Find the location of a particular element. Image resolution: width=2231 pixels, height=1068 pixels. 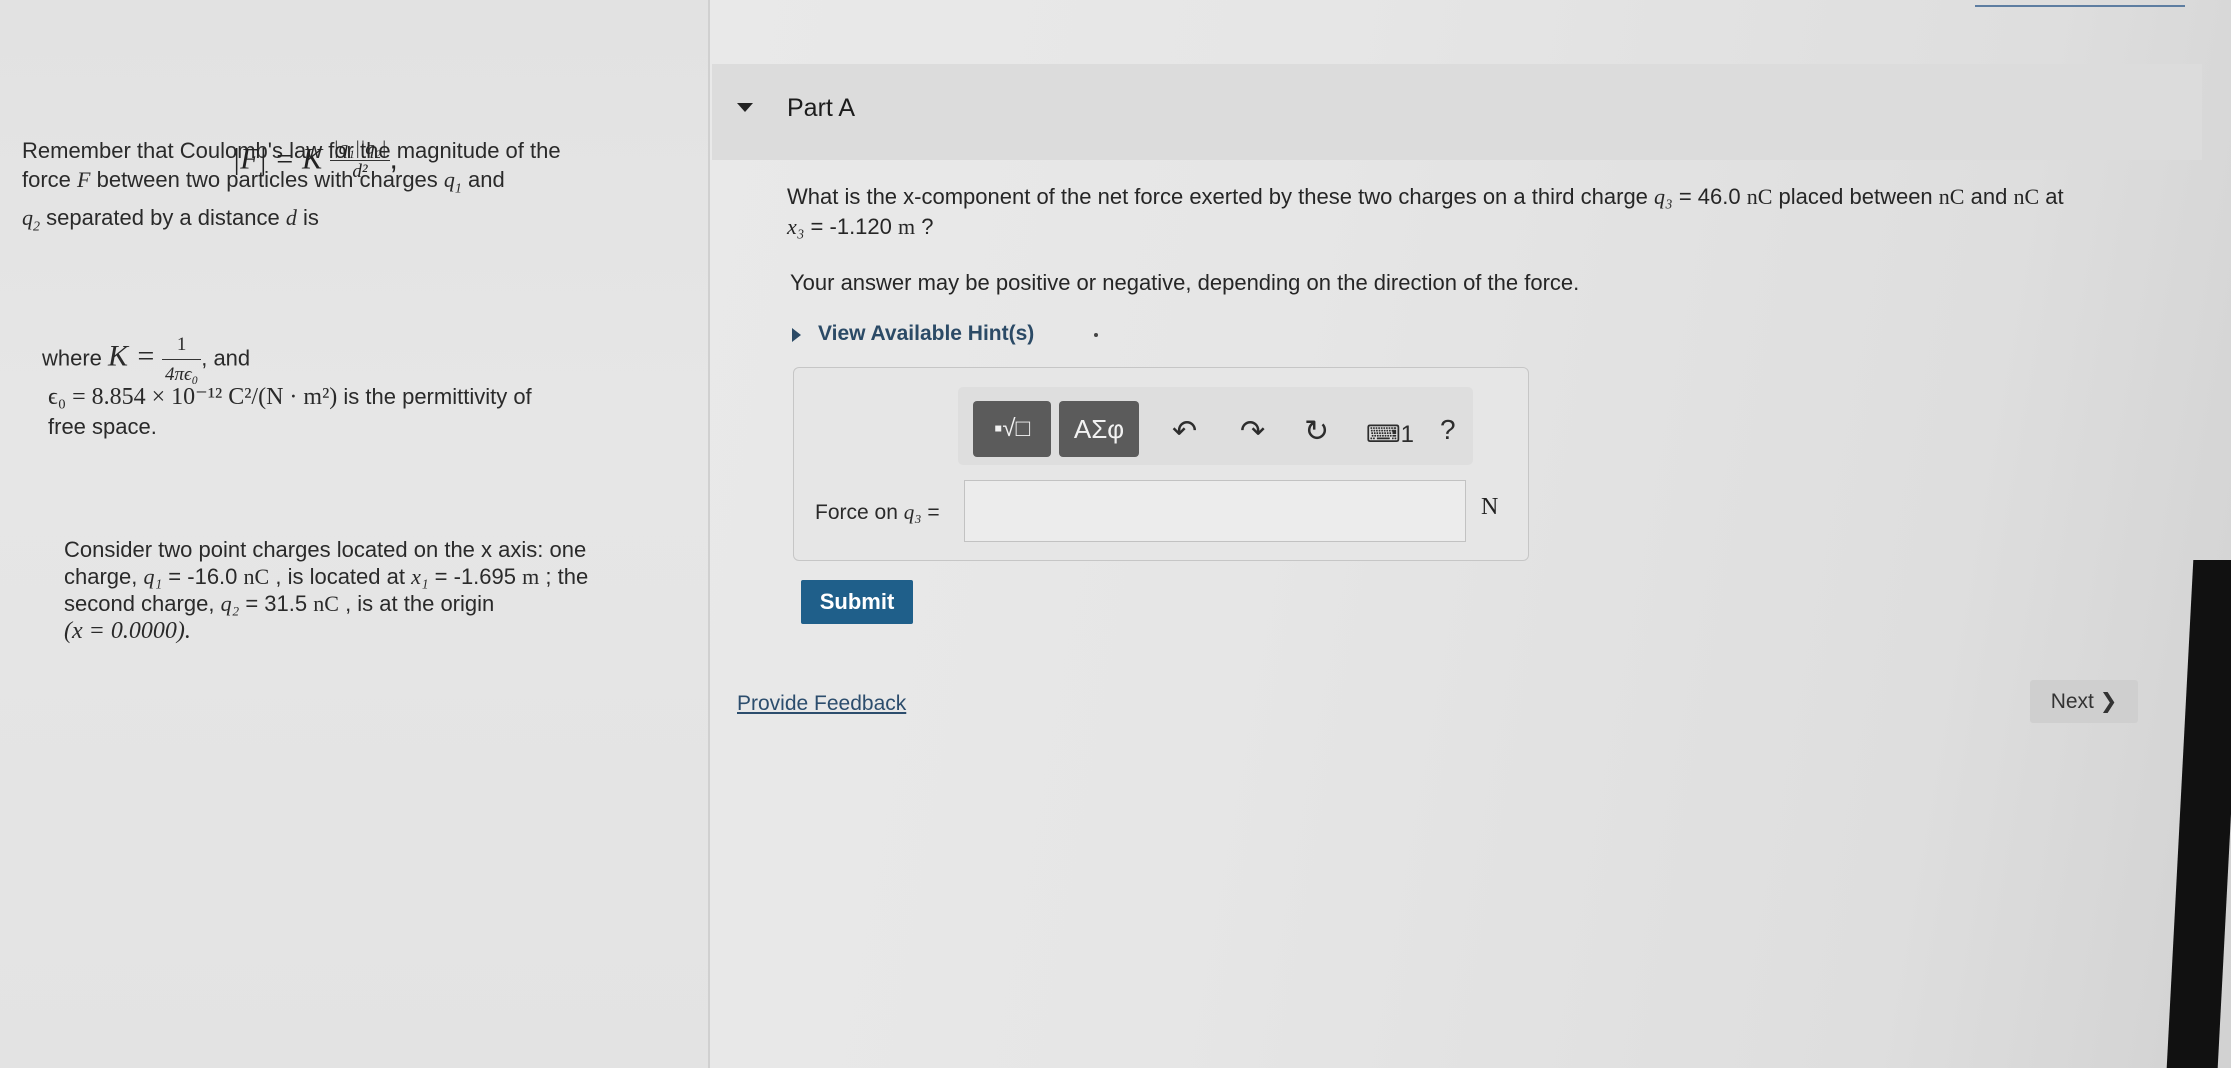

templates-icon: ▪√□ is located at coordinates (1012, 428).